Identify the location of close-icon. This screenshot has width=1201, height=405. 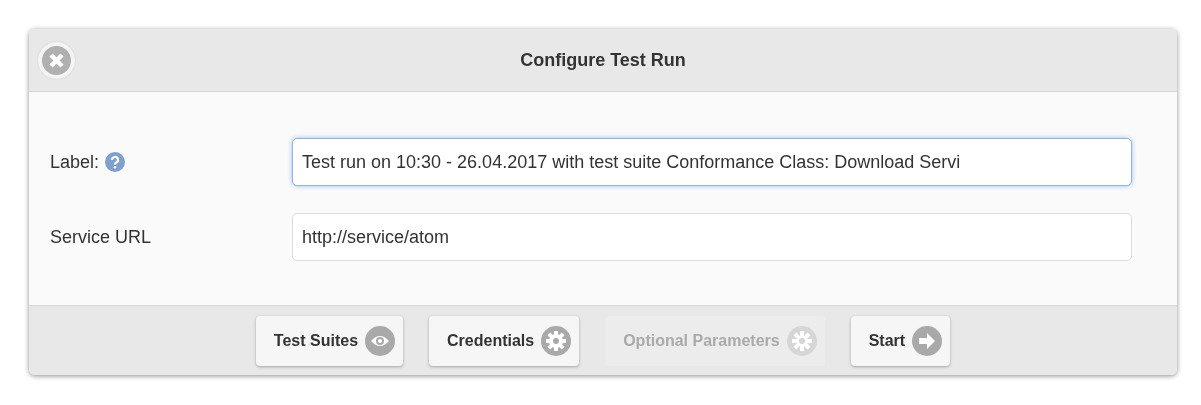
(56, 60).